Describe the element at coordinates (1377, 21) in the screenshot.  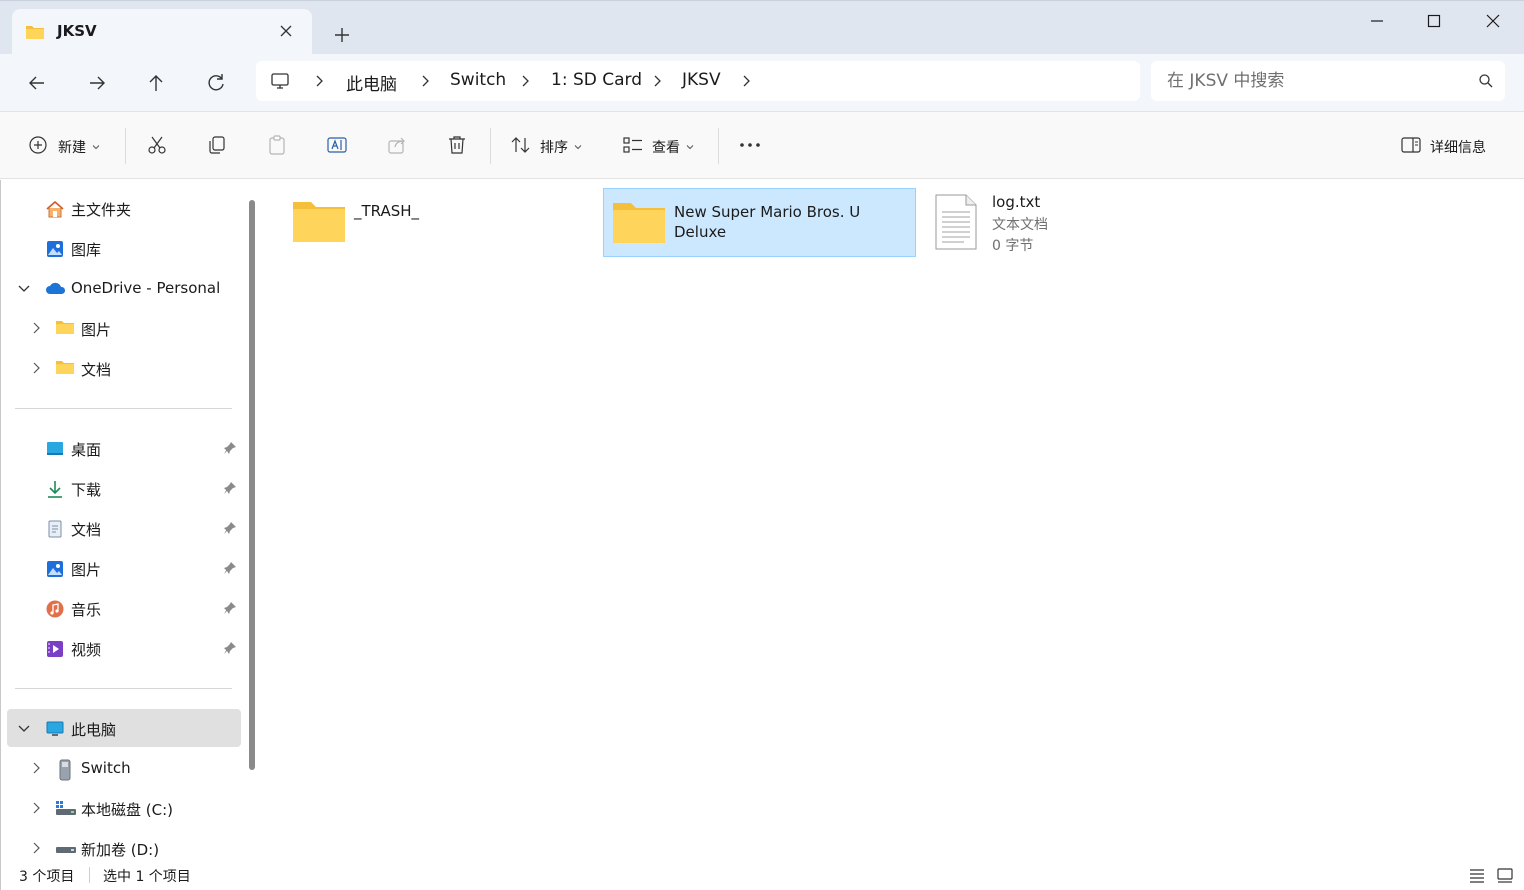
I see `minimize-icon` at that location.